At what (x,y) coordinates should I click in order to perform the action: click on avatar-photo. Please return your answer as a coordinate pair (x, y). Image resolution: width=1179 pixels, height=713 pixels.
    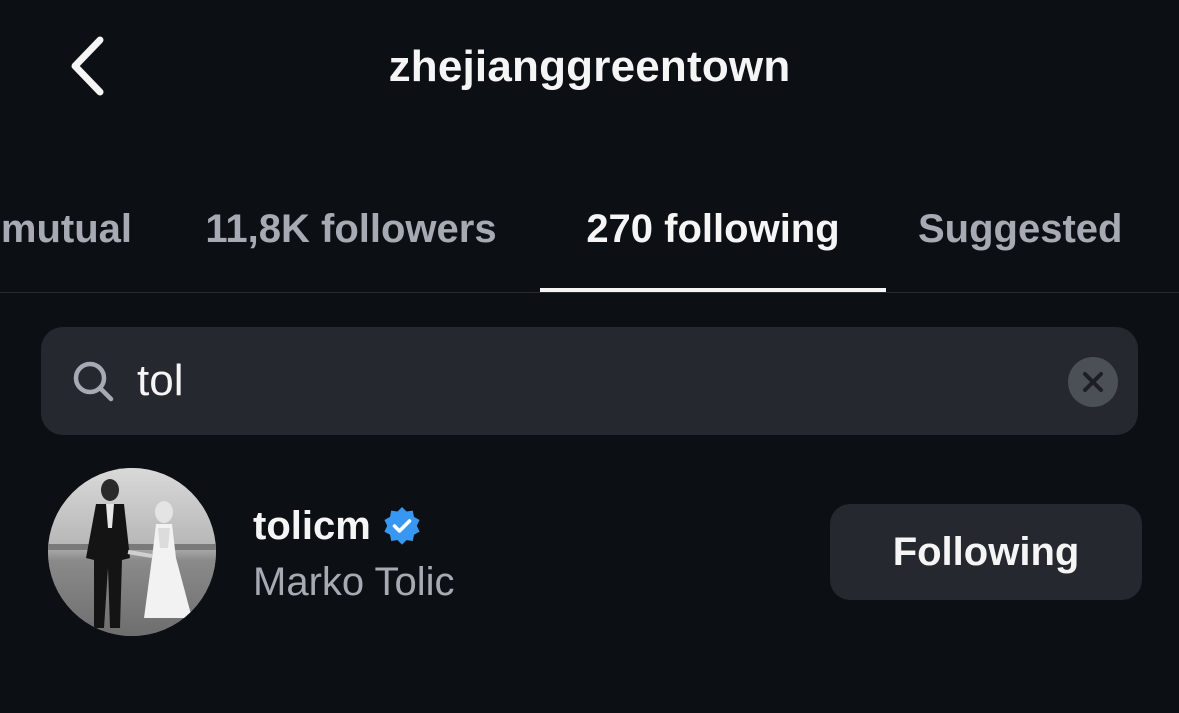
    Looking at the image, I should click on (132, 552).